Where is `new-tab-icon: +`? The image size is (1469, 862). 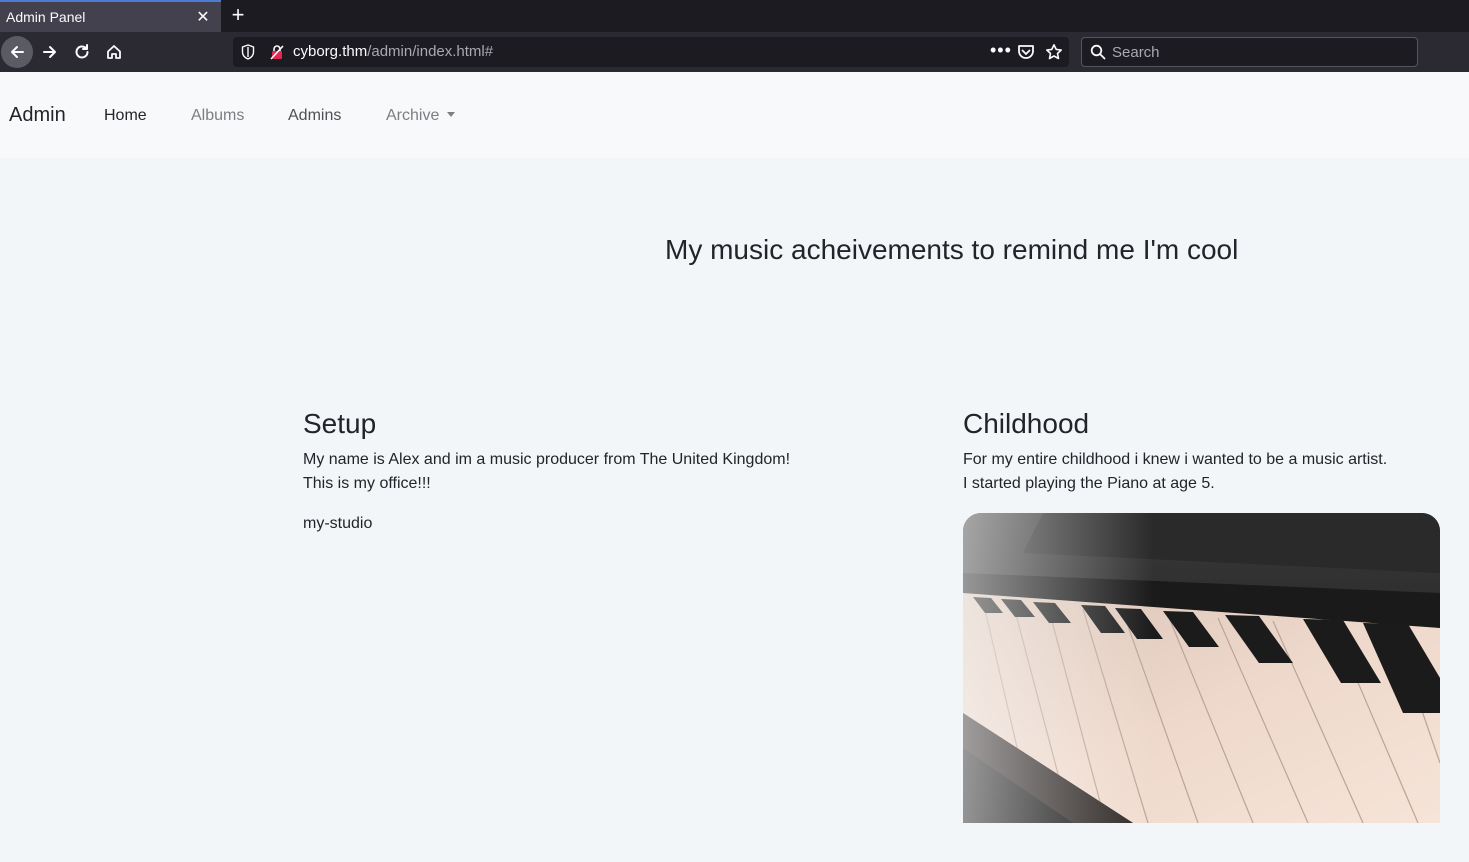
new-tab-icon: + is located at coordinates (238, 15).